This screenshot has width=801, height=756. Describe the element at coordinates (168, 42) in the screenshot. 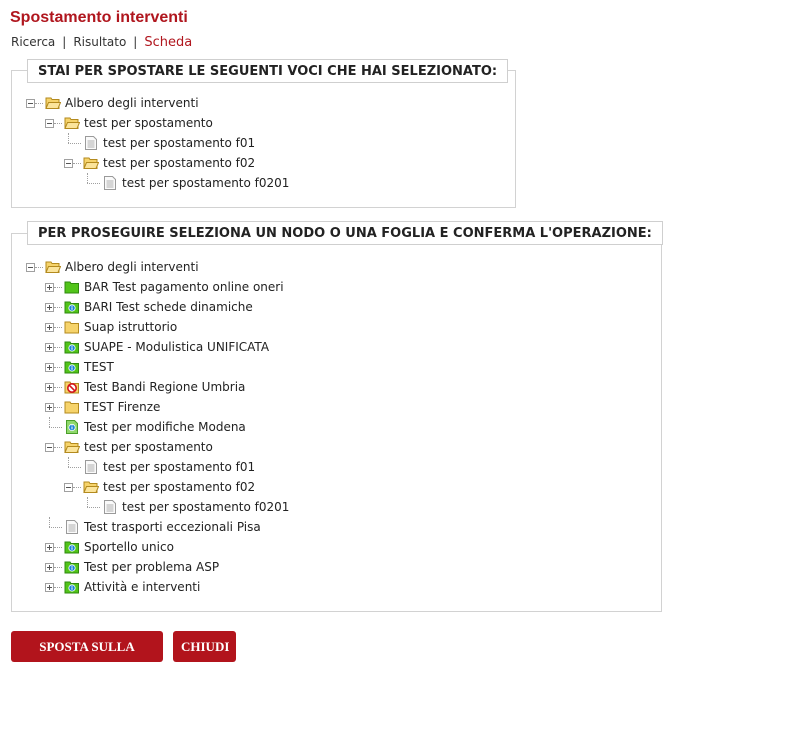

I see `nav-scheda-link: Scheda` at that location.